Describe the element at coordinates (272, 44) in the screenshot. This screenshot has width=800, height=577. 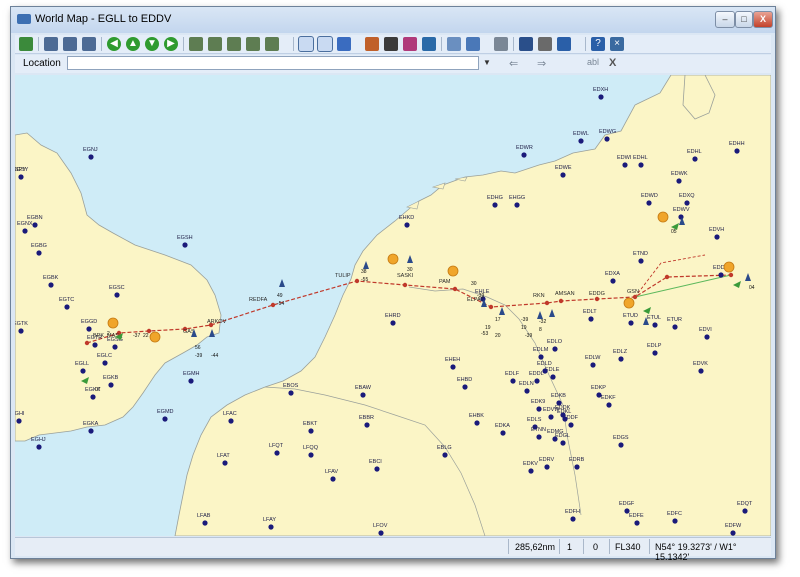
I see `zoom-all-icon` at that location.